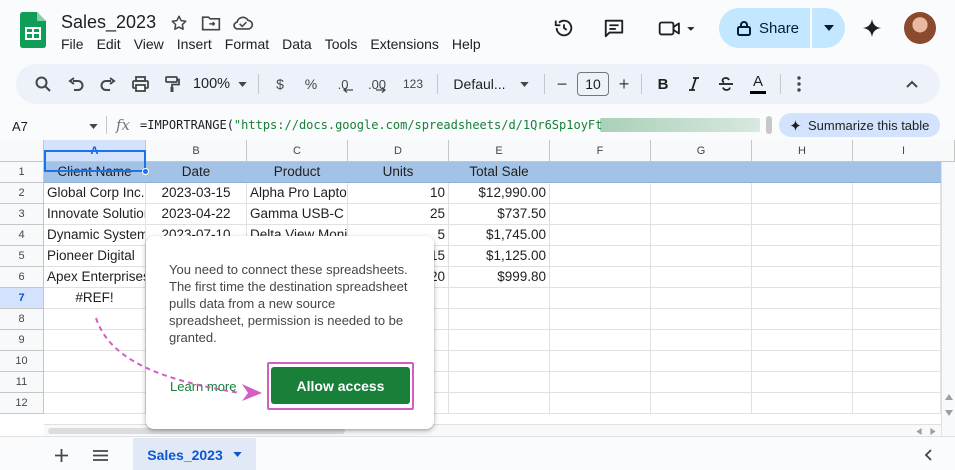 The image size is (955, 470). Describe the element at coordinates (194, 454) in the screenshot. I see `sheet-tab-sales-2023: Sales_2023` at that location.